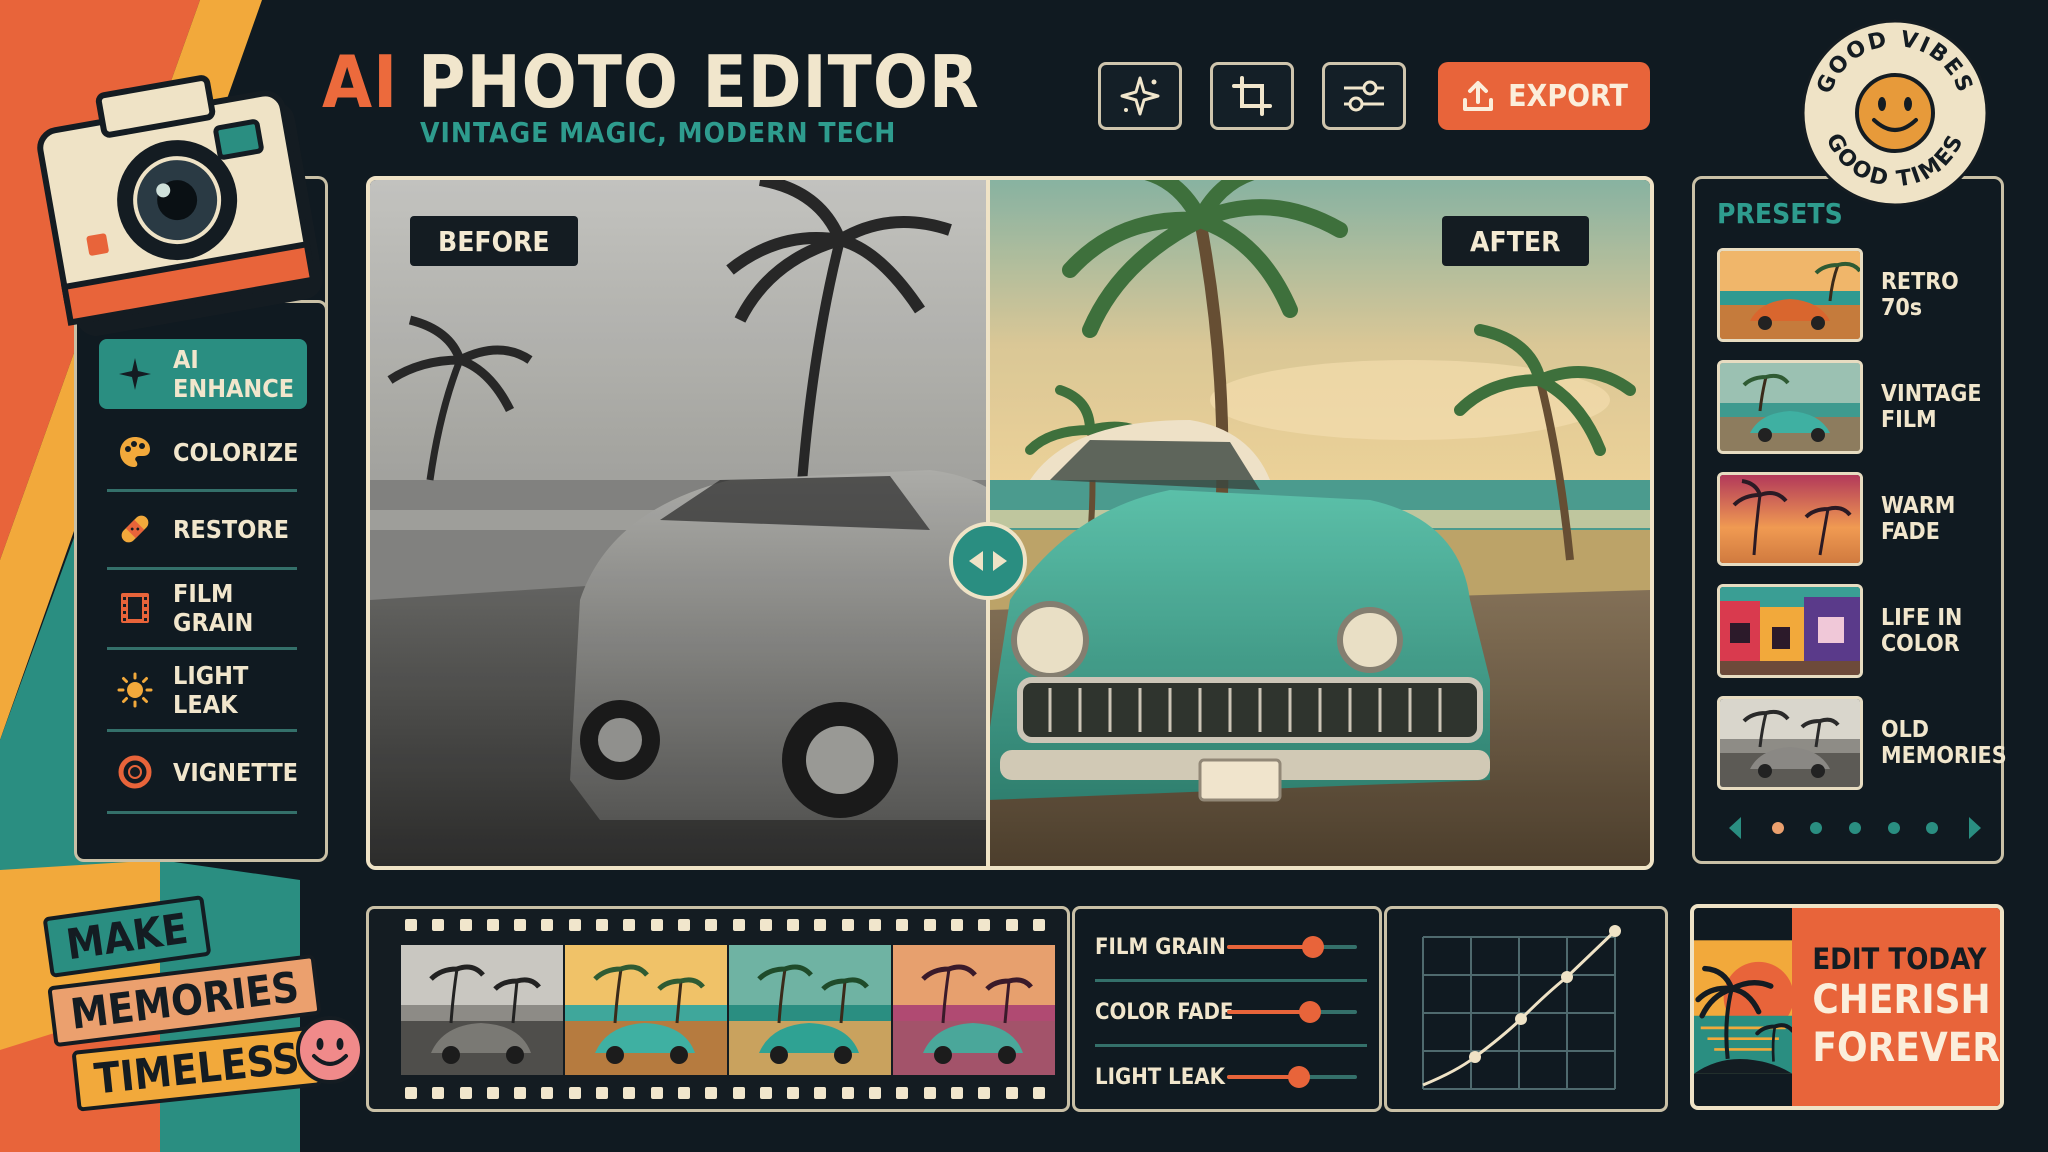  I want to click on app-title: PHOTO EDITOR, so click(699, 82).